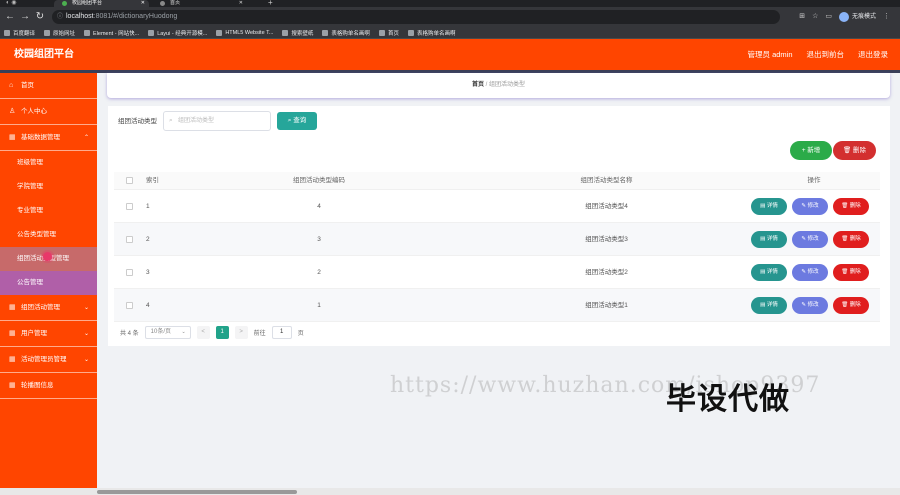 This screenshot has width=900, height=495. Describe the element at coordinates (48, 86) in the screenshot. I see `sidebar-item-home: ⌂ 首页` at that location.